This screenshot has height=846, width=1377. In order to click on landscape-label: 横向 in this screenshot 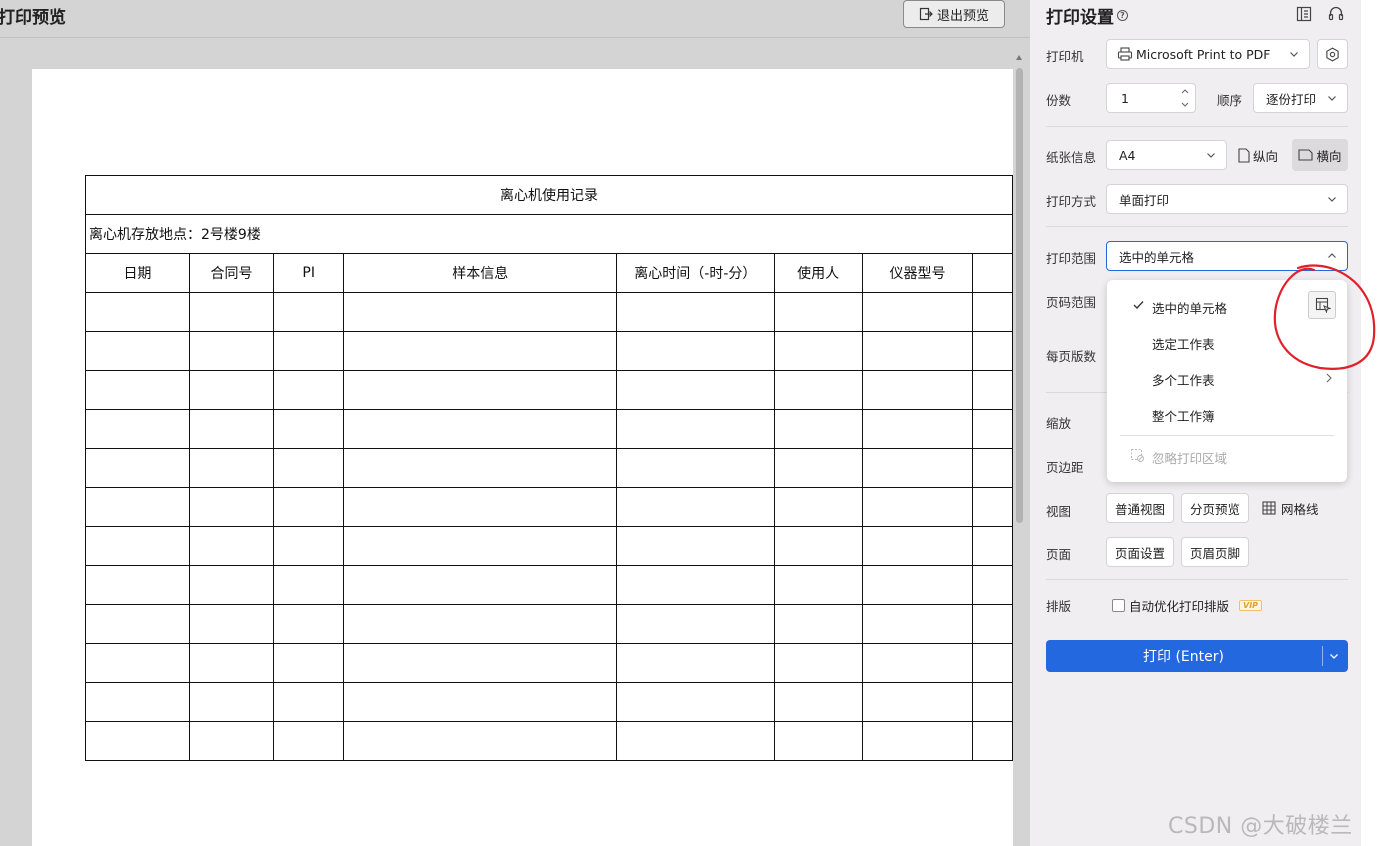, I will do `click(1329, 156)`.